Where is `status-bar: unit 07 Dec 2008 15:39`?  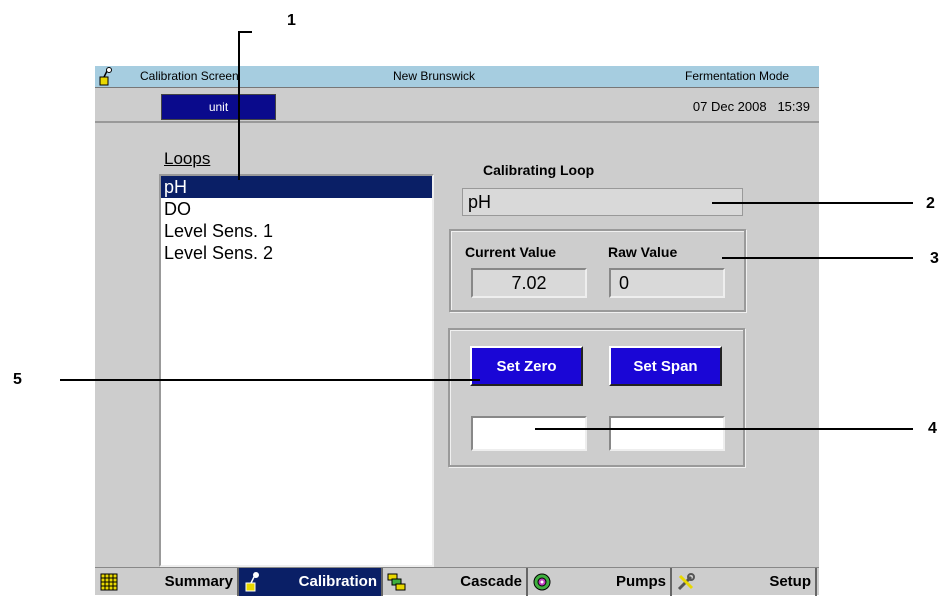
status-bar: unit 07 Dec 2008 15:39 is located at coordinates (457, 105).